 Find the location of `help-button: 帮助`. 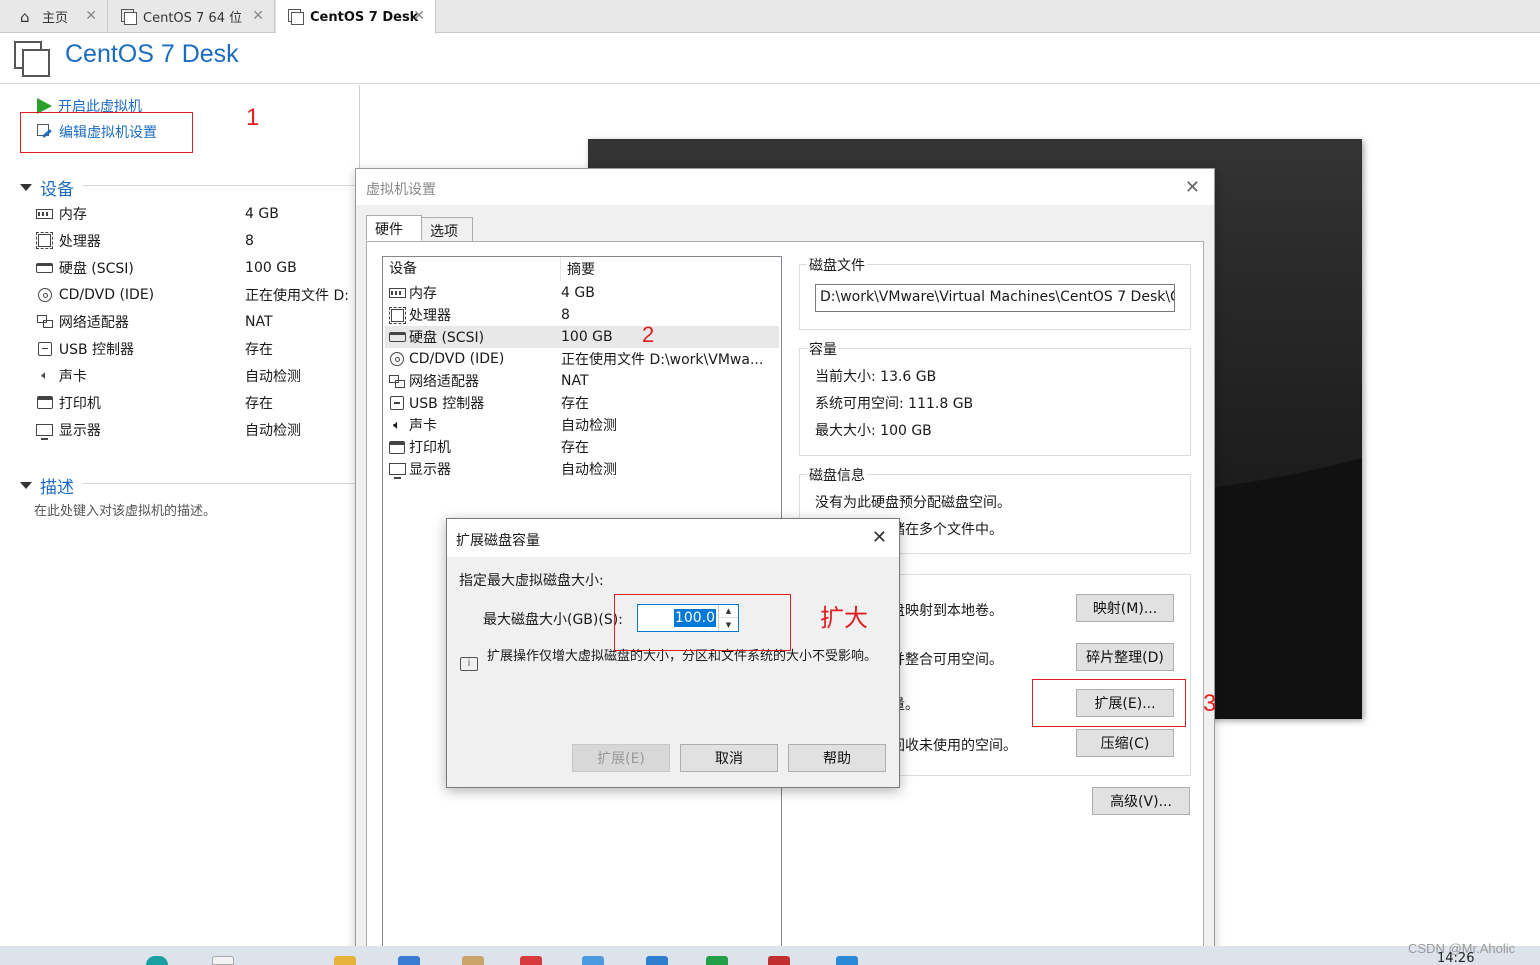

help-button: 帮助 is located at coordinates (837, 758).